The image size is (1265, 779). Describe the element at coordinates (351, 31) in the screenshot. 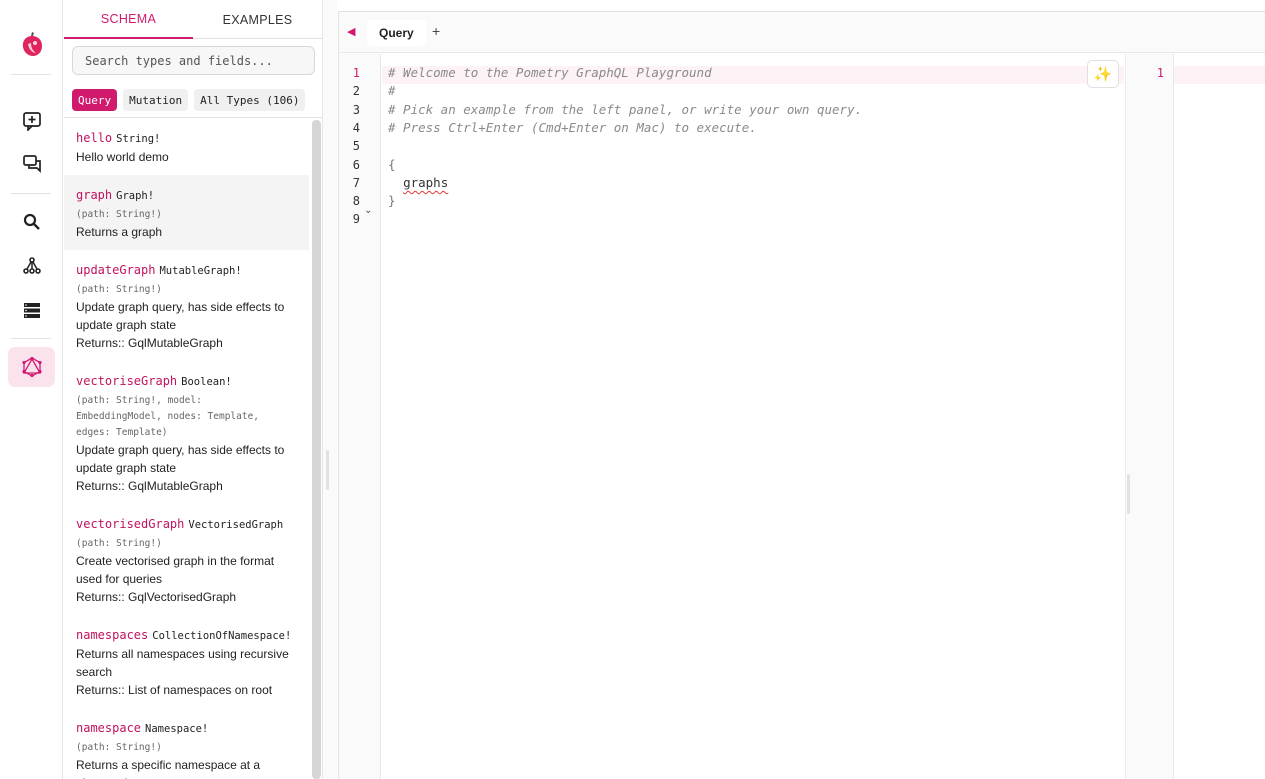

I see `collapse-sidebar-icon: ◀` at that location.